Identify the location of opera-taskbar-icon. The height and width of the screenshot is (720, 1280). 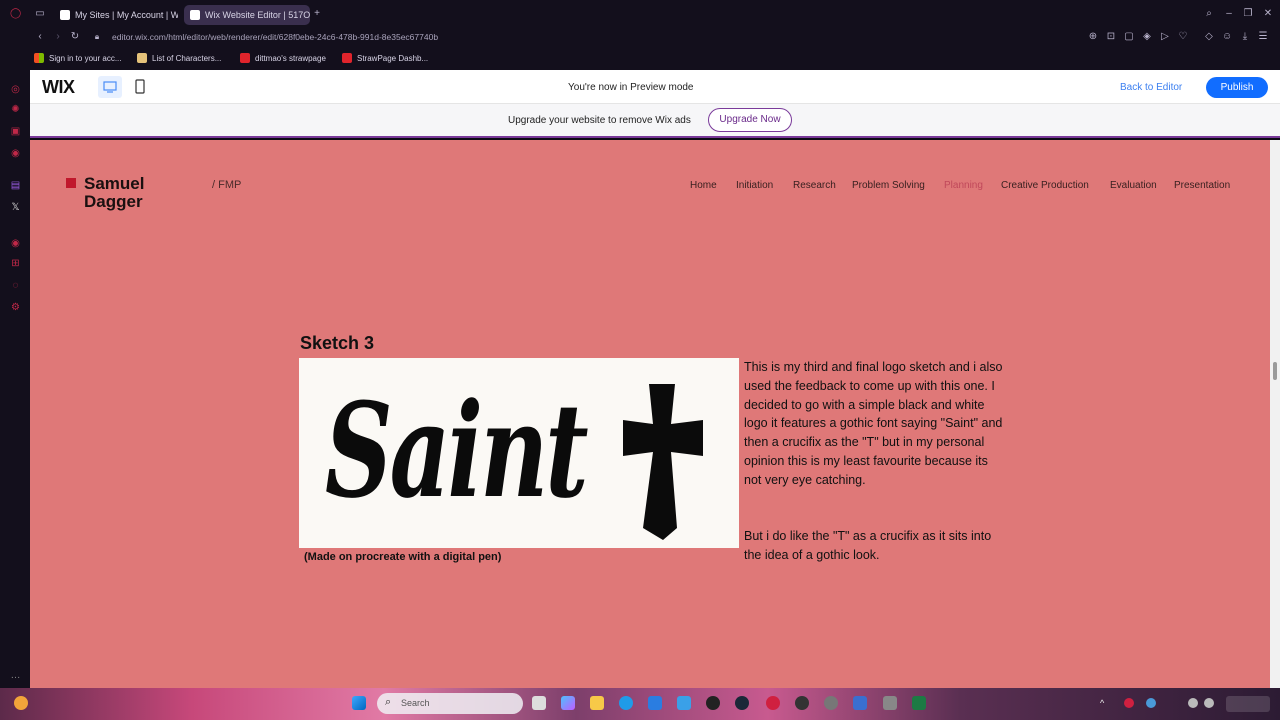
(773, 703).